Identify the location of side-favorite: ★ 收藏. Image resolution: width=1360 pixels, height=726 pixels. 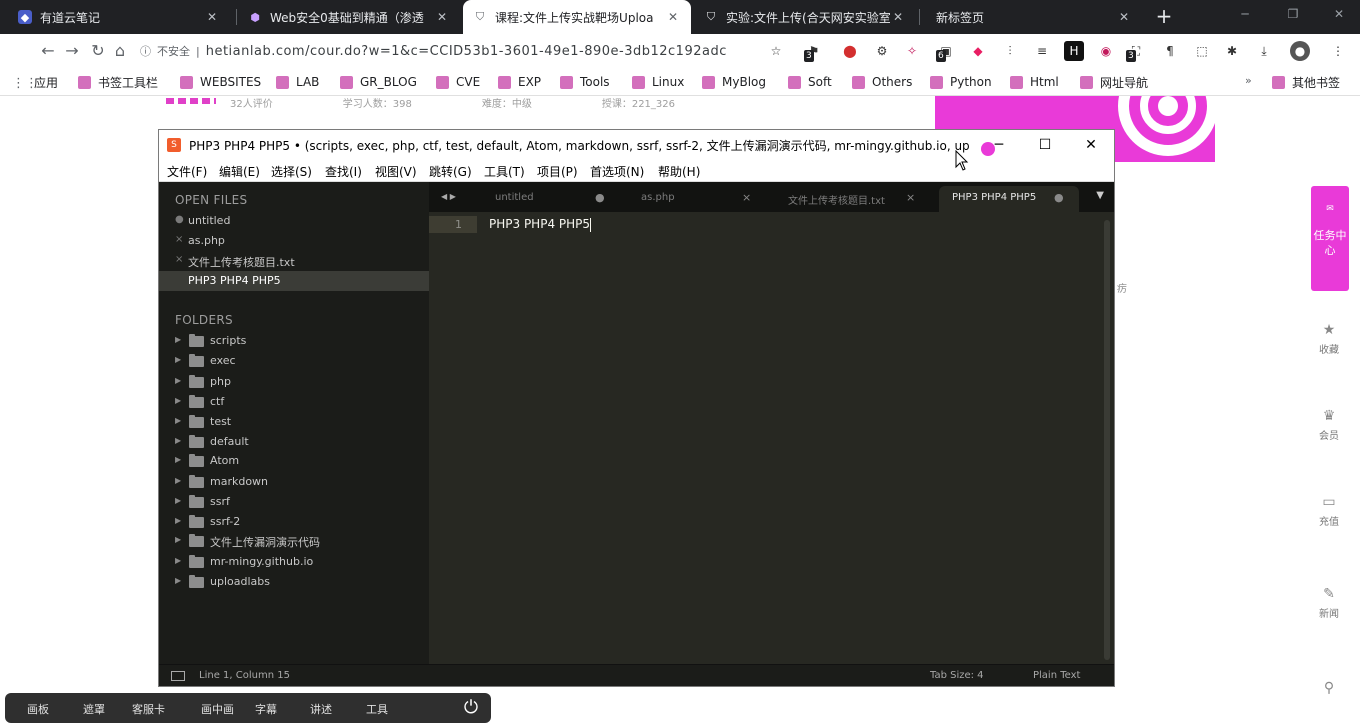
(1329, 339).